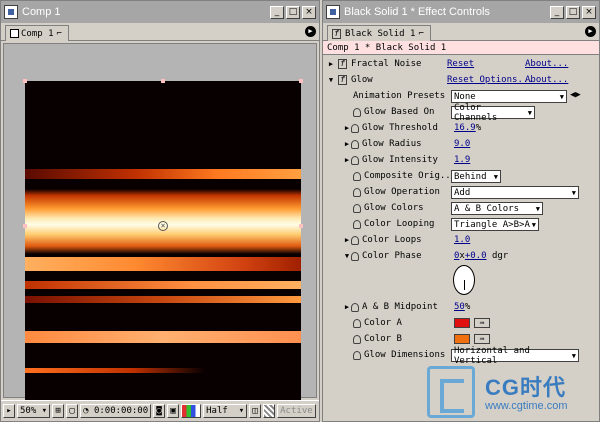 This screenshot has height=422, width=600. What do you see at coordinates (464, 280) in the screenshot?
I see `color-phase-dial` at bounding box center [464, 280].